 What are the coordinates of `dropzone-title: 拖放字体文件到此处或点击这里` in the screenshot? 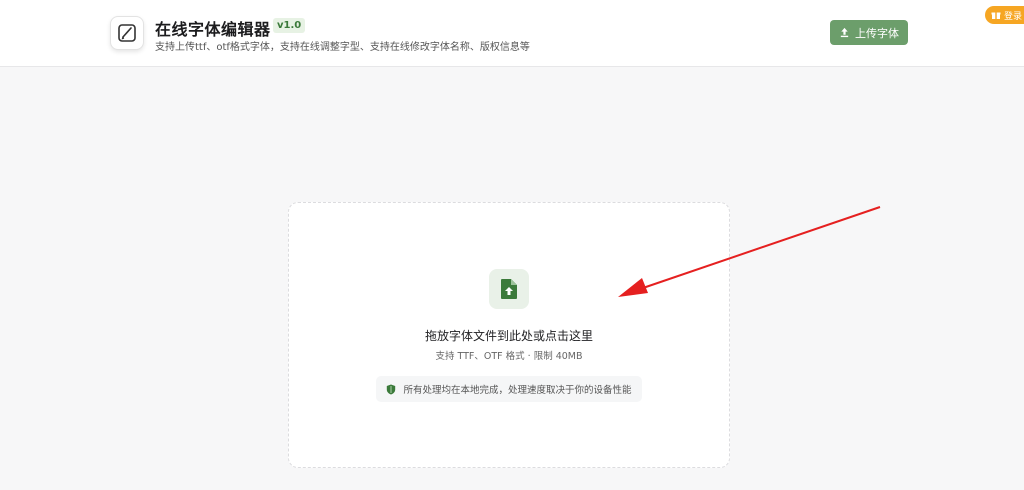 It's located at (508, 336).